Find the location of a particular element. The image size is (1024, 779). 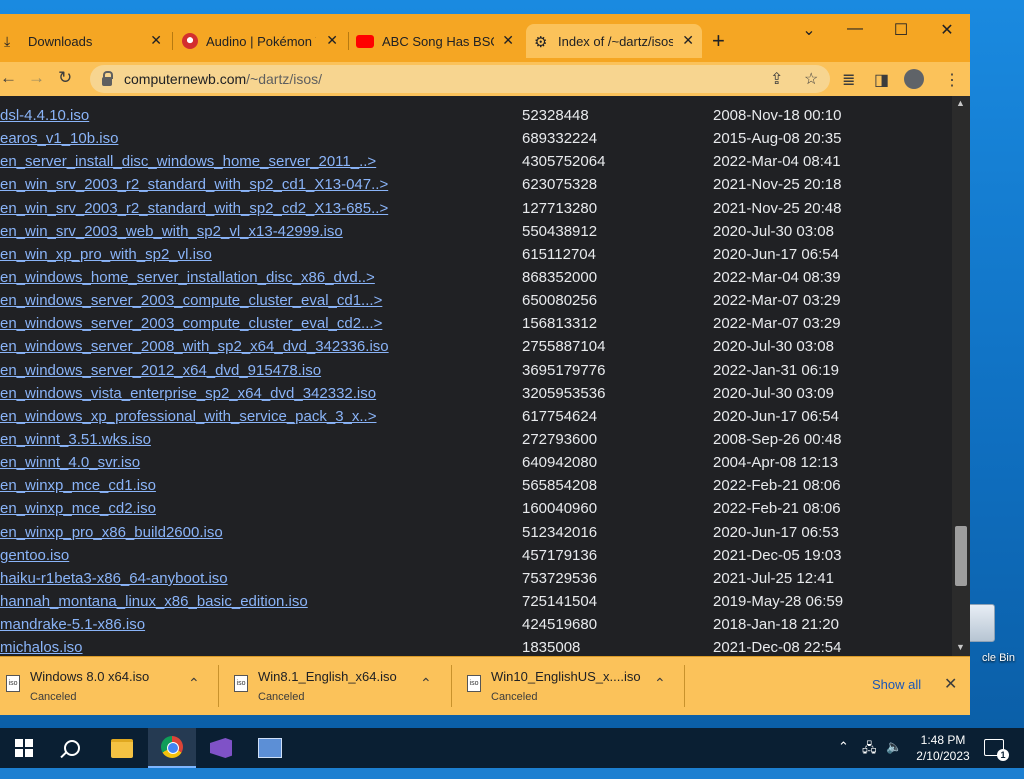

network-icon: 🖧 is located at coordinates (869, 759).